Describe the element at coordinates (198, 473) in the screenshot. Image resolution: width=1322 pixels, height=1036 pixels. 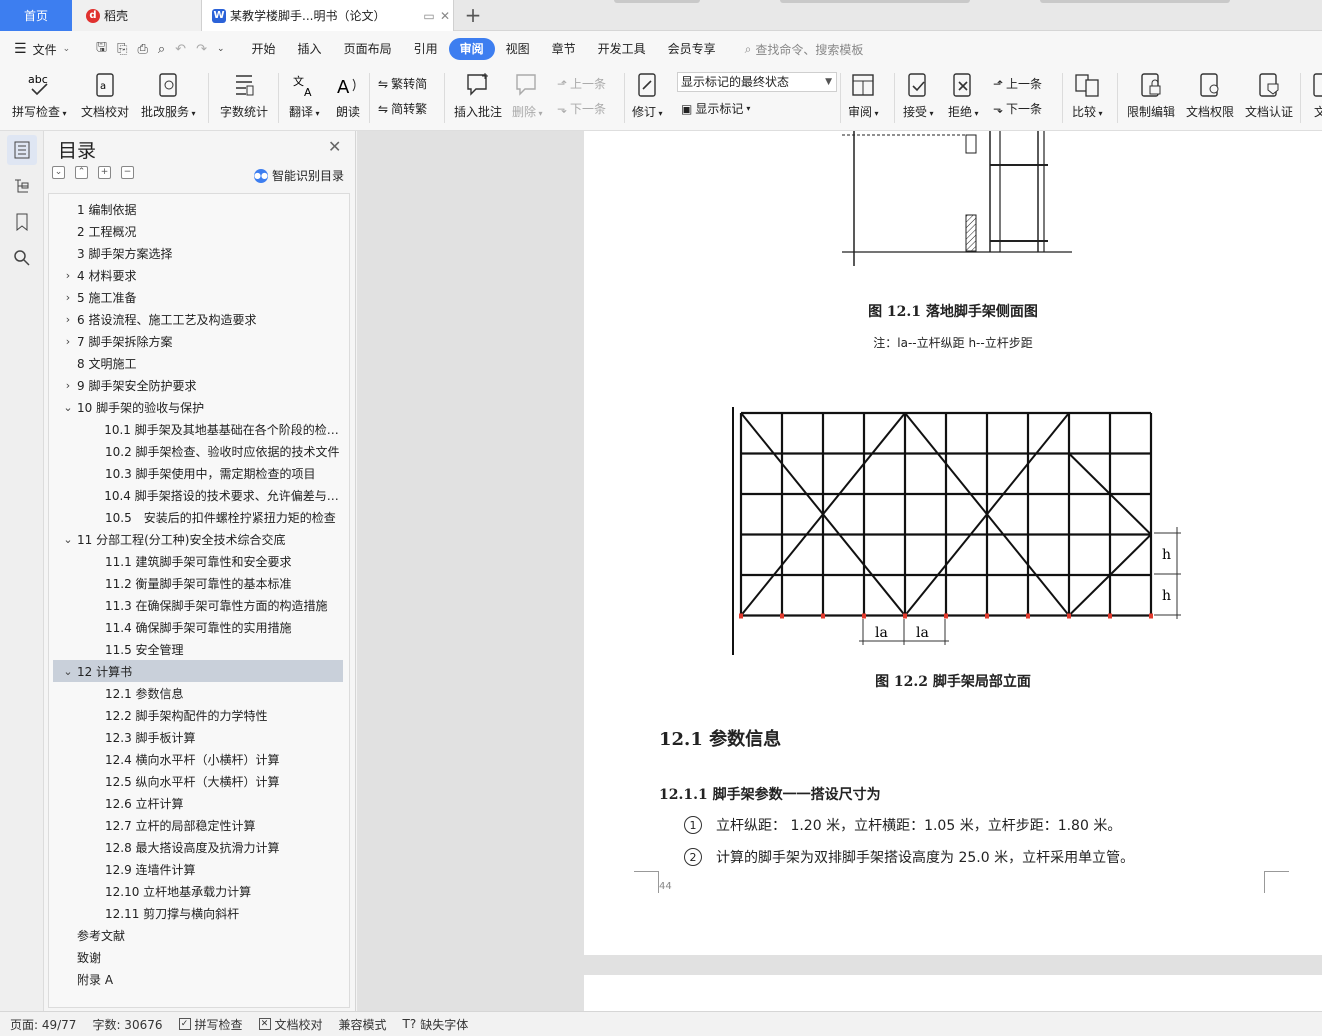
I see `toc-item: 10.3 脚手架使用中，需定期检查的项目` at that location.